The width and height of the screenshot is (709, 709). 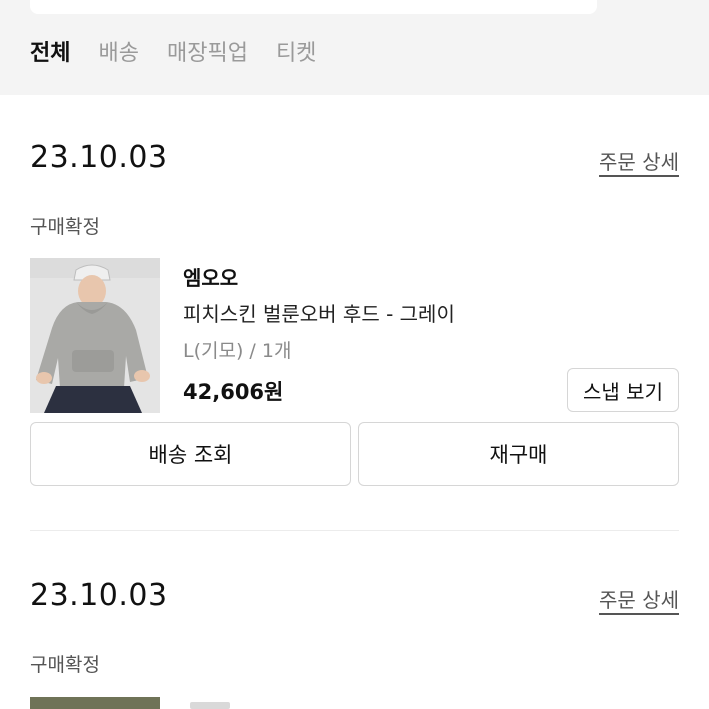 I want to click on product-brand-partial, so click(x=210, y=705).